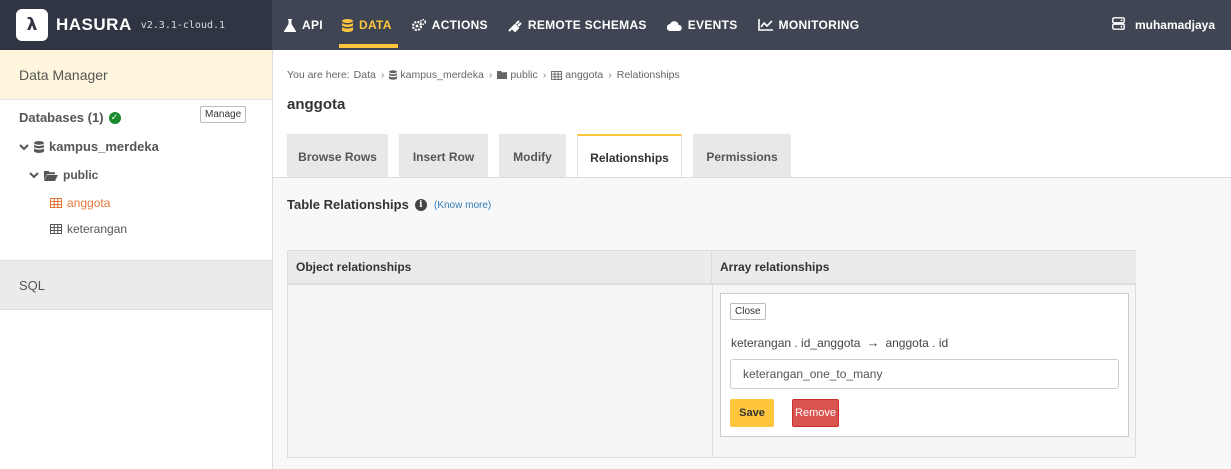  I want to click on nav-label: ACTIONS, so click(459, 25).